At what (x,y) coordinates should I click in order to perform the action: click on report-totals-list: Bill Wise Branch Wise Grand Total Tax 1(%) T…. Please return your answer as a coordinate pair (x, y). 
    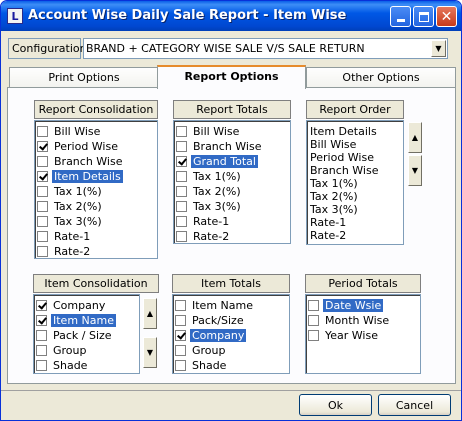
    Looking at the image, I should click on (232, 182).